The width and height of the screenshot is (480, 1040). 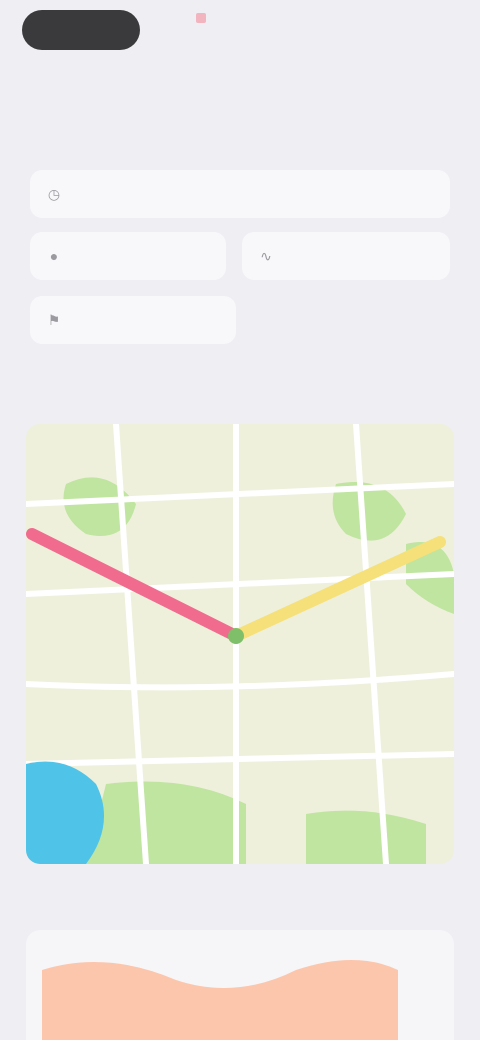 I want to click on option-card-3: ∿, so click(x=346, y=256).